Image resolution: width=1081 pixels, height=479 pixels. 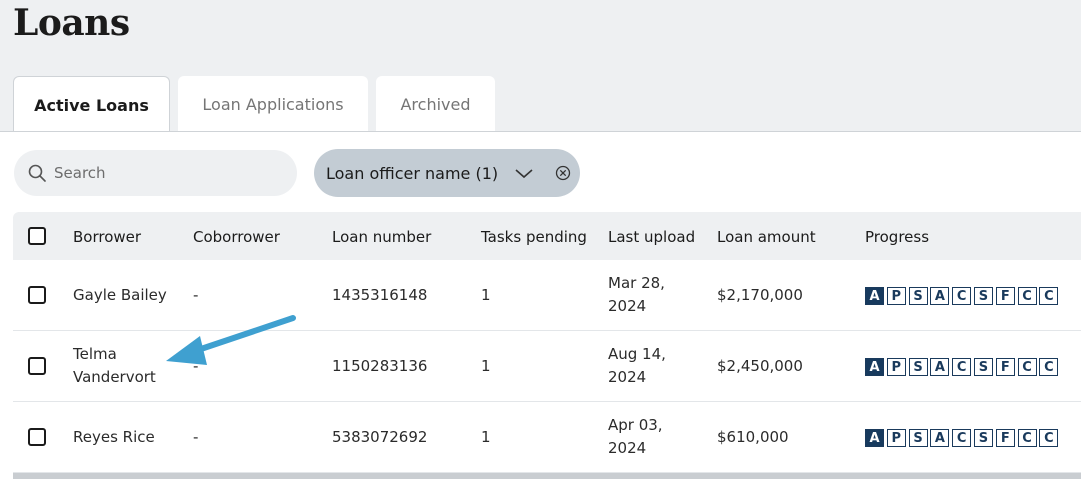 I want to click on loan-amount: $2,450,000, so click(x=760, y=366).